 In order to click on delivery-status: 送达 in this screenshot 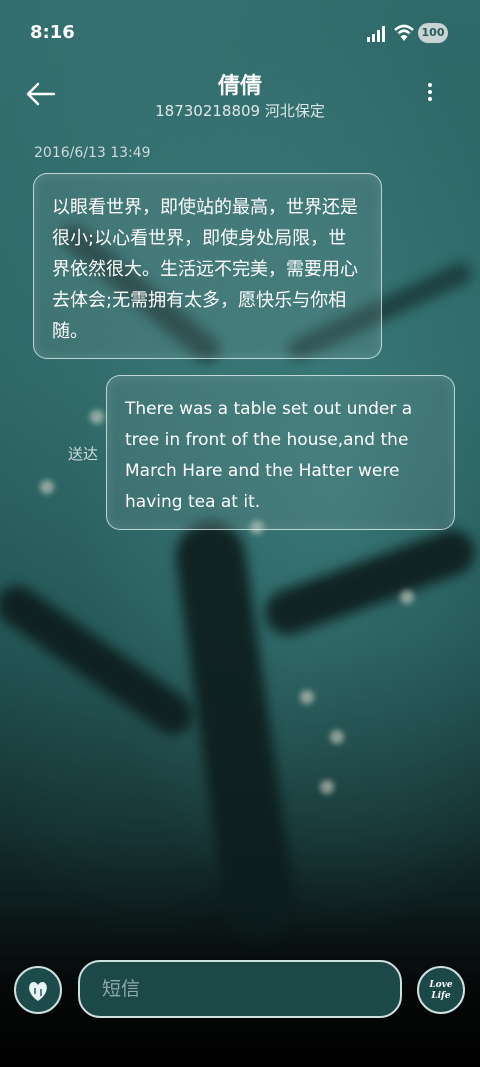, I will do `click(83, 454)`.